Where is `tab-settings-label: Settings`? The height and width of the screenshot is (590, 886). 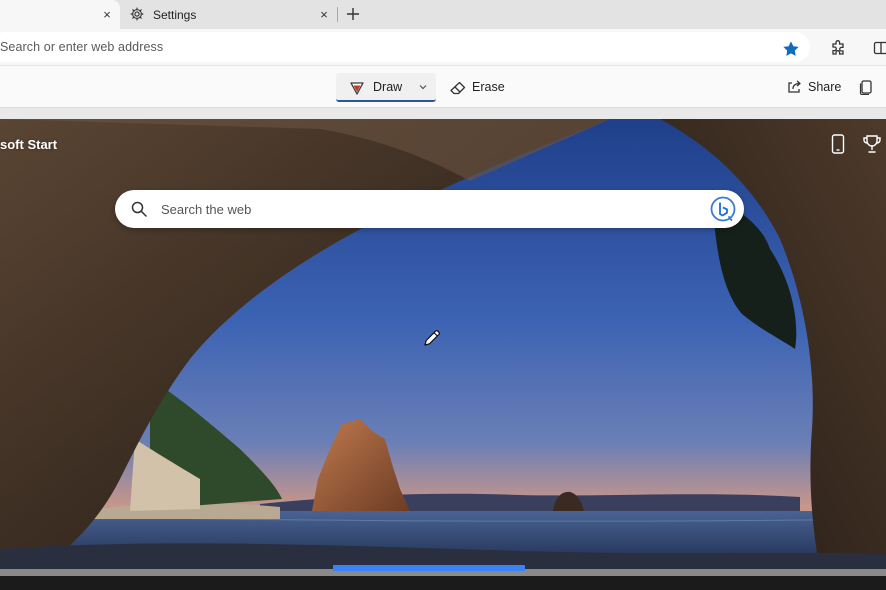 tab-settings-label: Settings is located at coordinates (175, 14).